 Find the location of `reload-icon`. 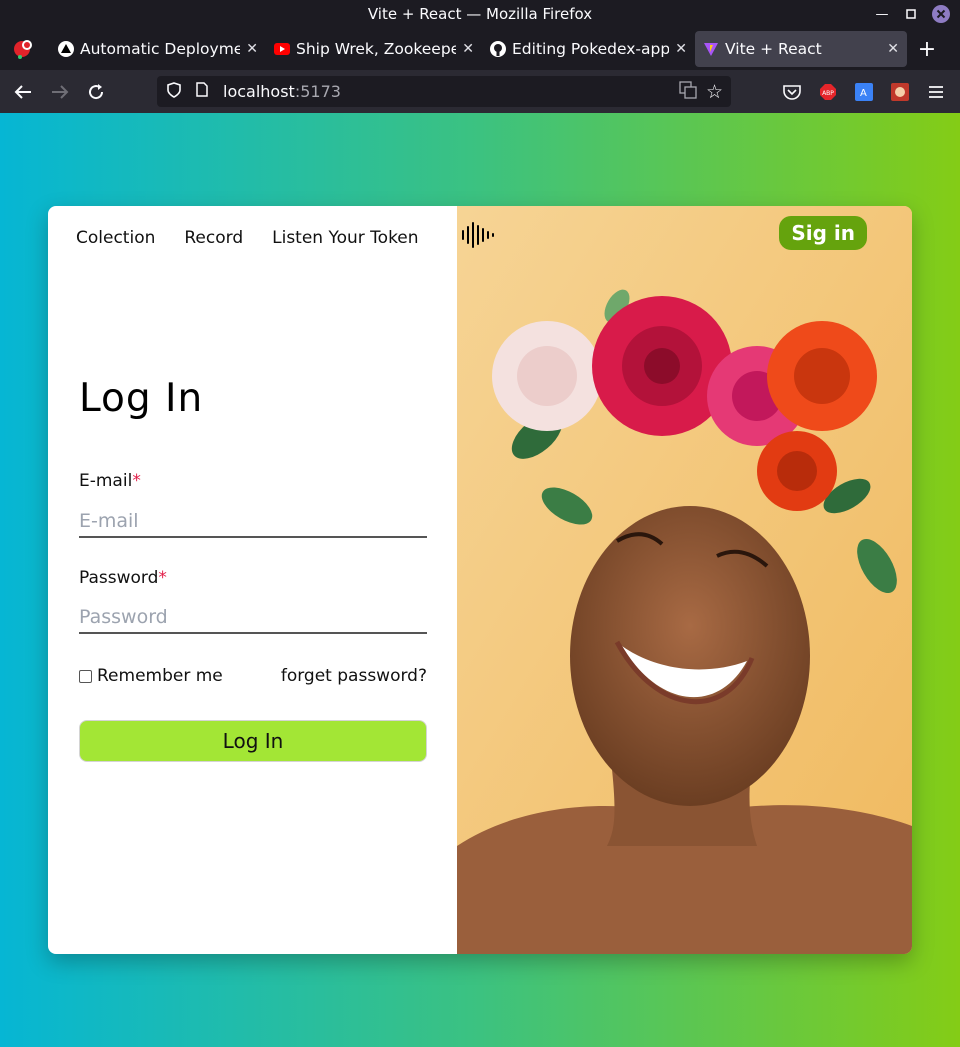

reload-icon is located at coordinates (96, 91).